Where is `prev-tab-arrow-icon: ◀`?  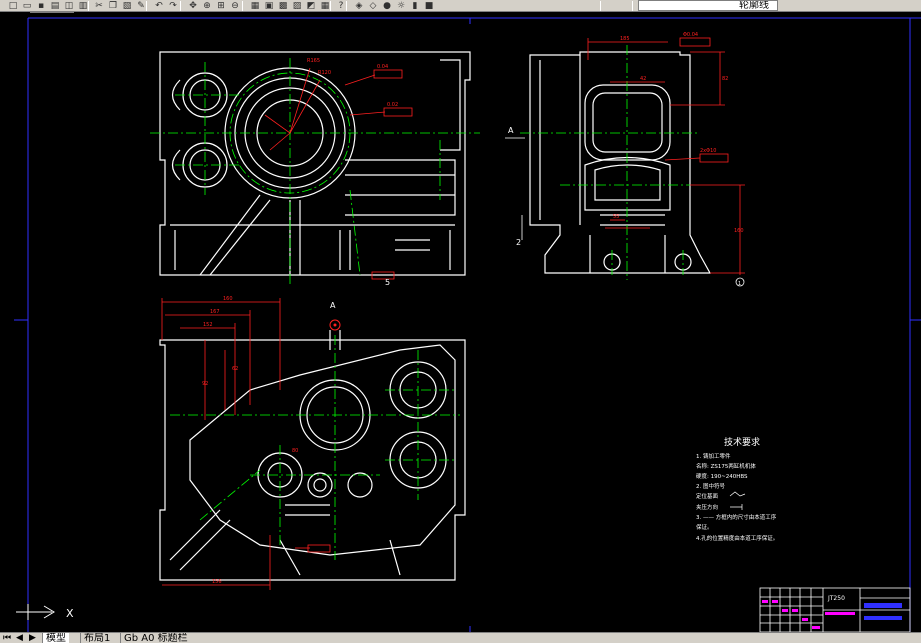
prev-tab-arrow-icon: ◀ is located at coordinates (19, 638).